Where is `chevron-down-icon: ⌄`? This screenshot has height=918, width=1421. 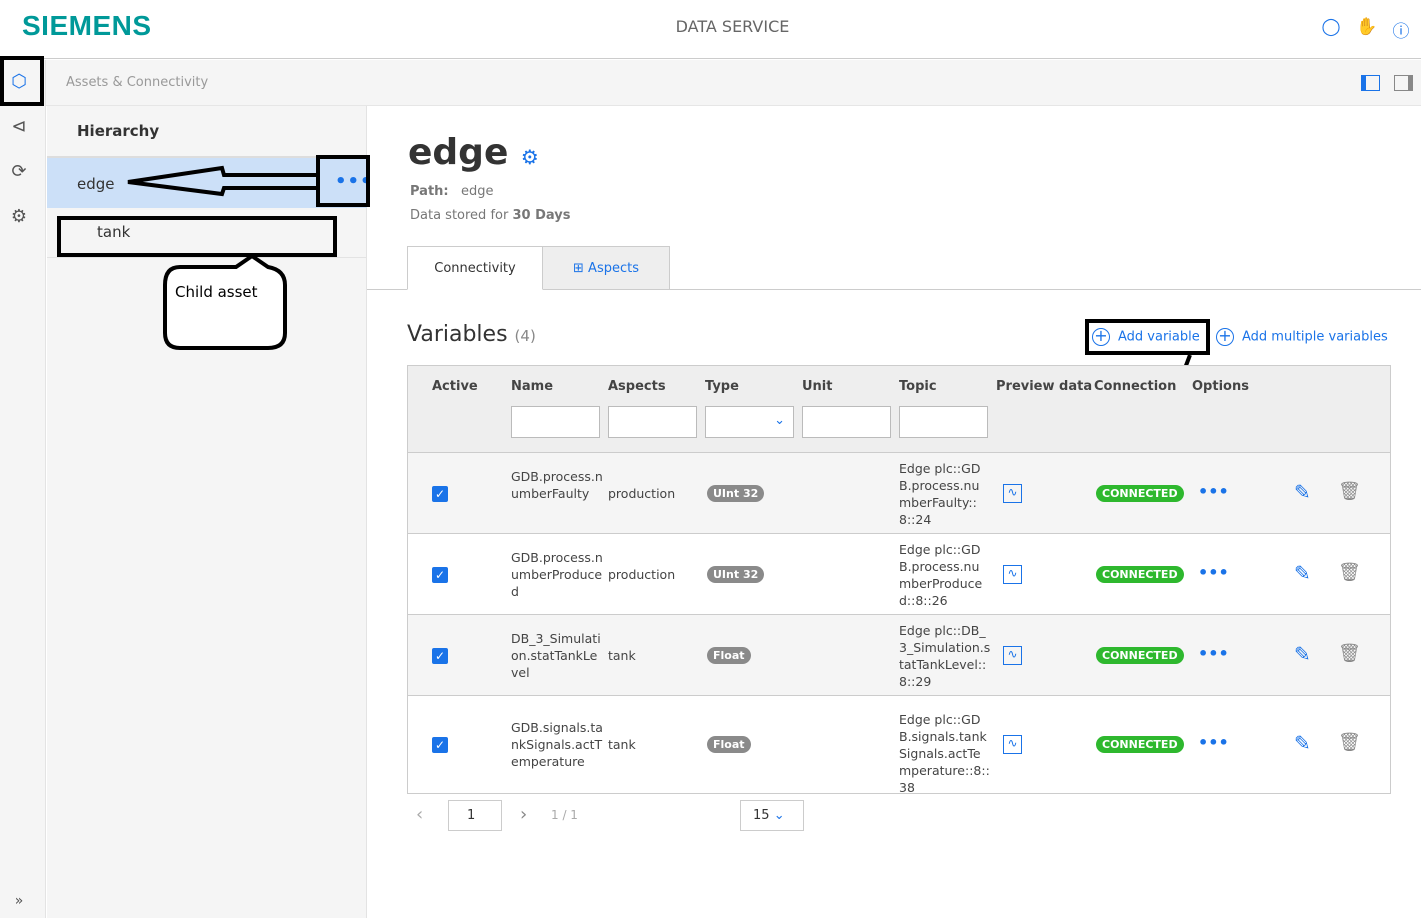
chevron-down-icon: ⌄ is located at coordinates (779, 815).